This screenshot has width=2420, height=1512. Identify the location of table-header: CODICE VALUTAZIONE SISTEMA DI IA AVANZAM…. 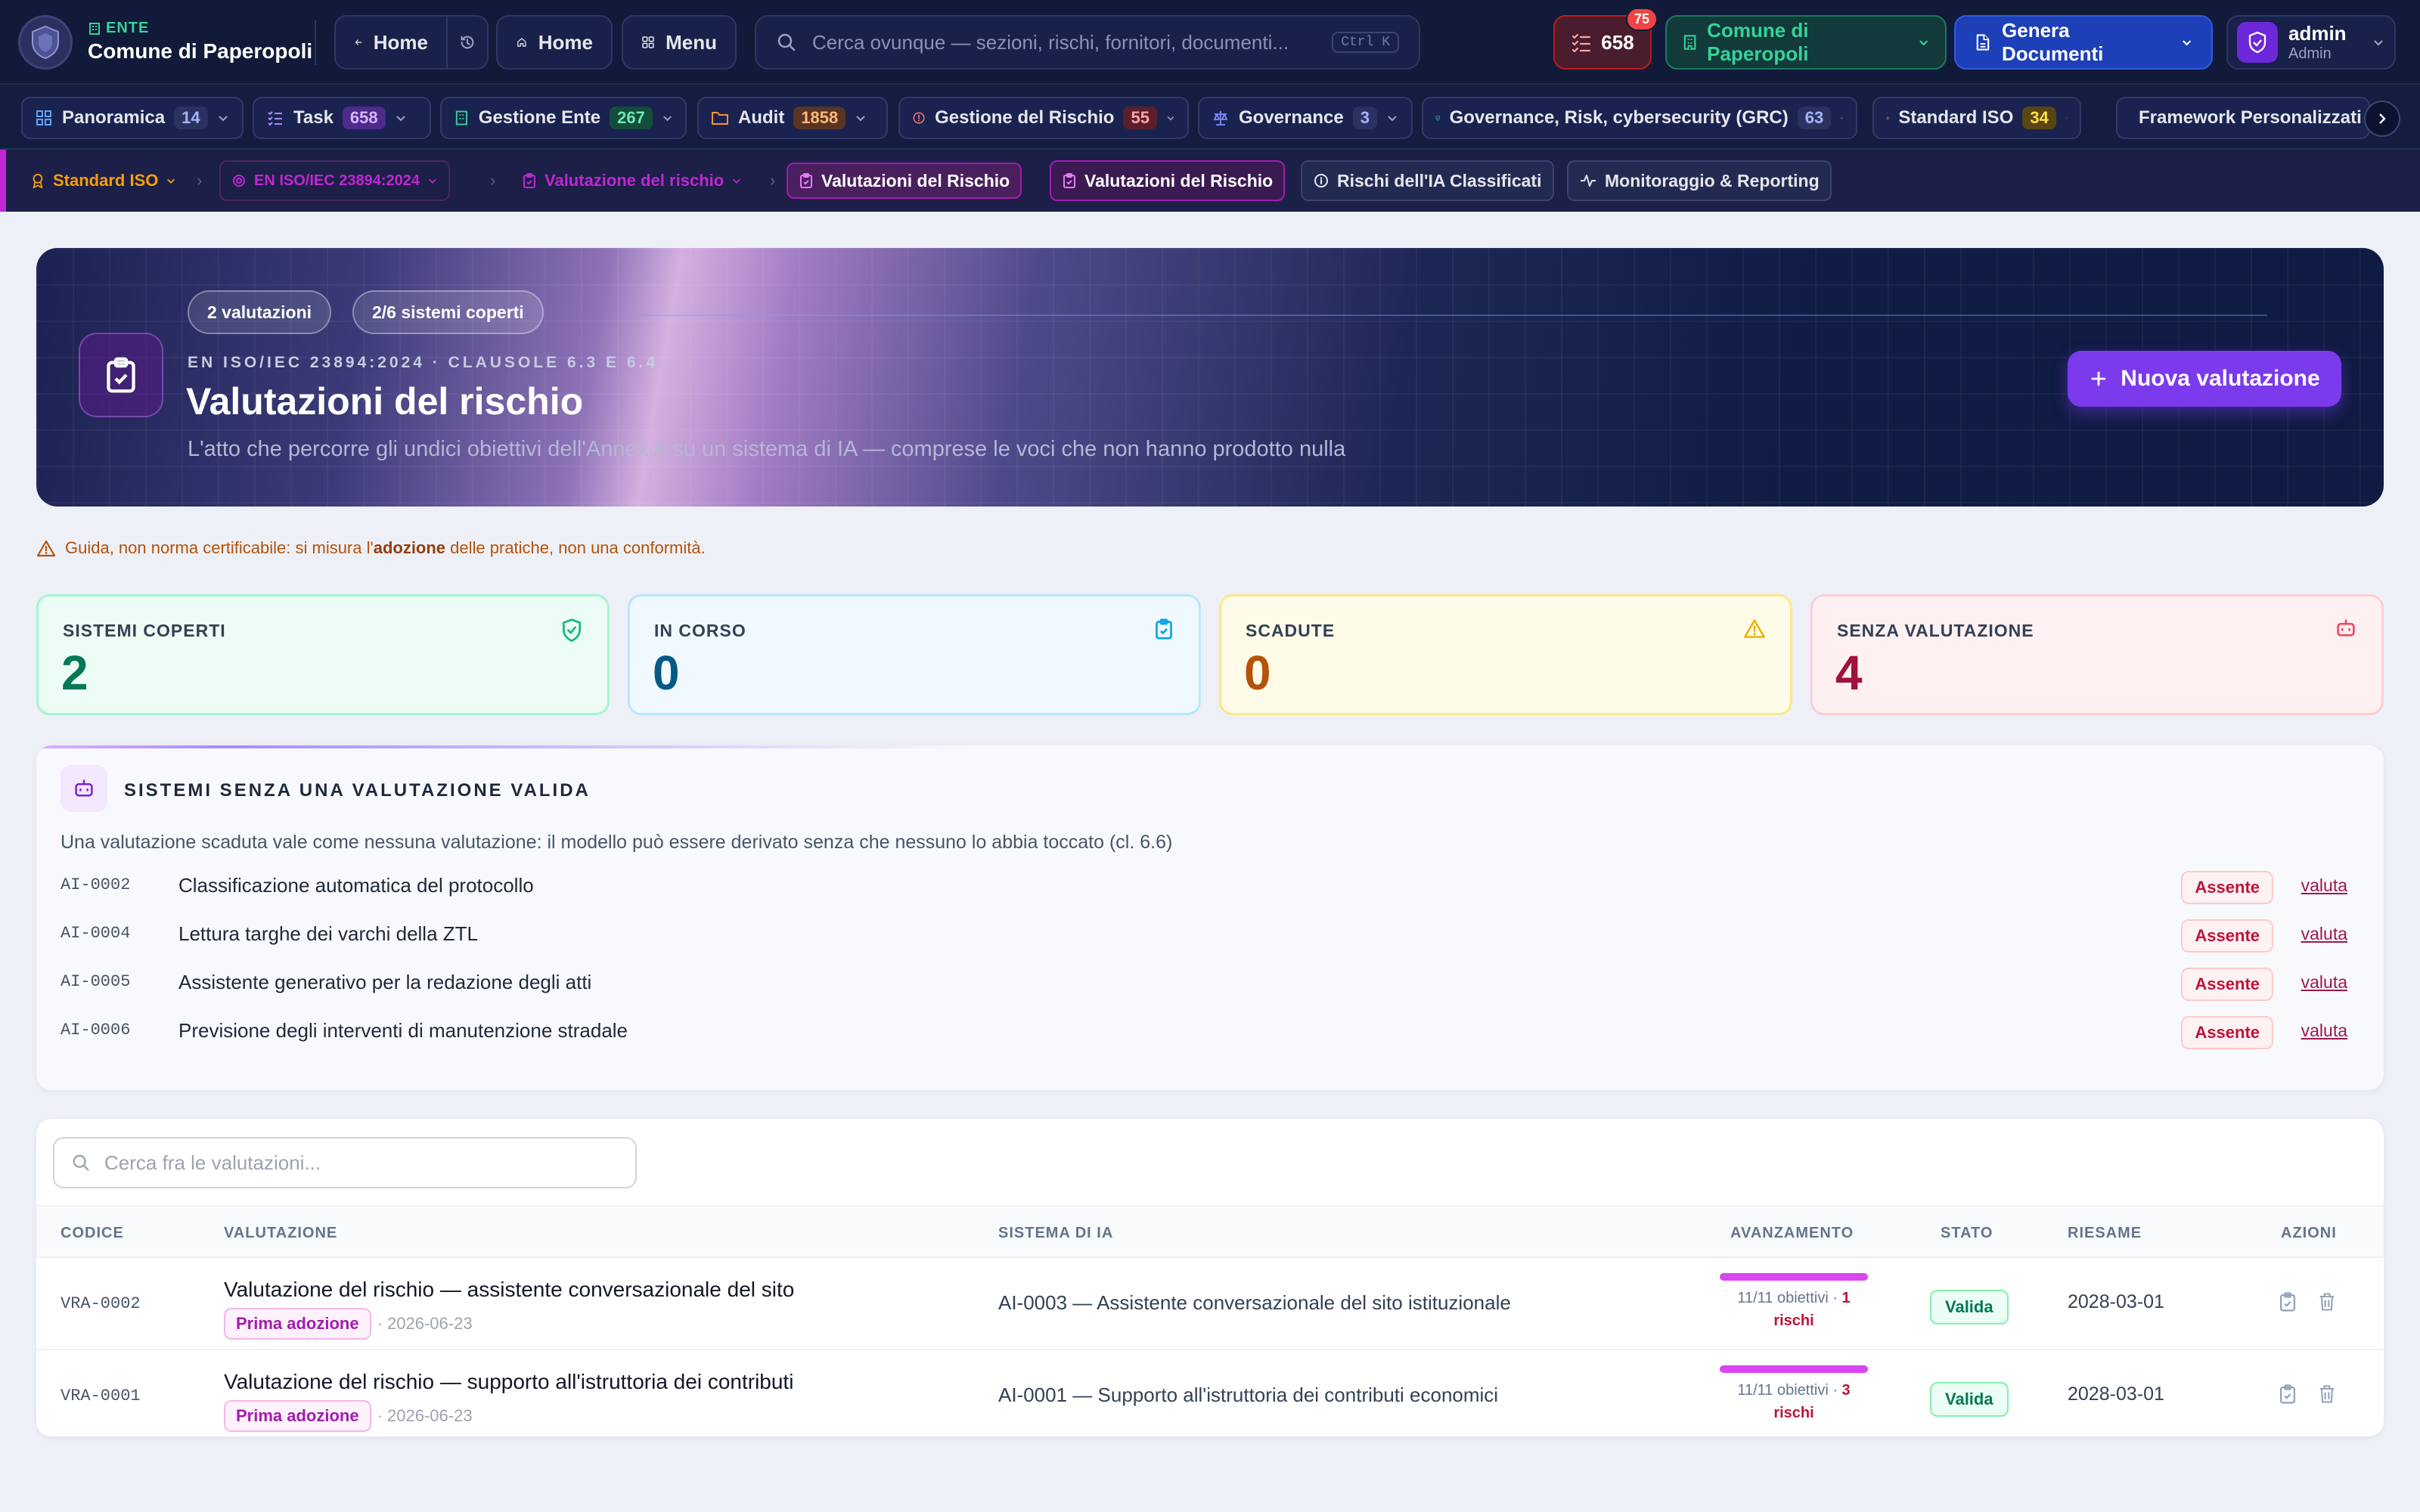
(1210, 1231).